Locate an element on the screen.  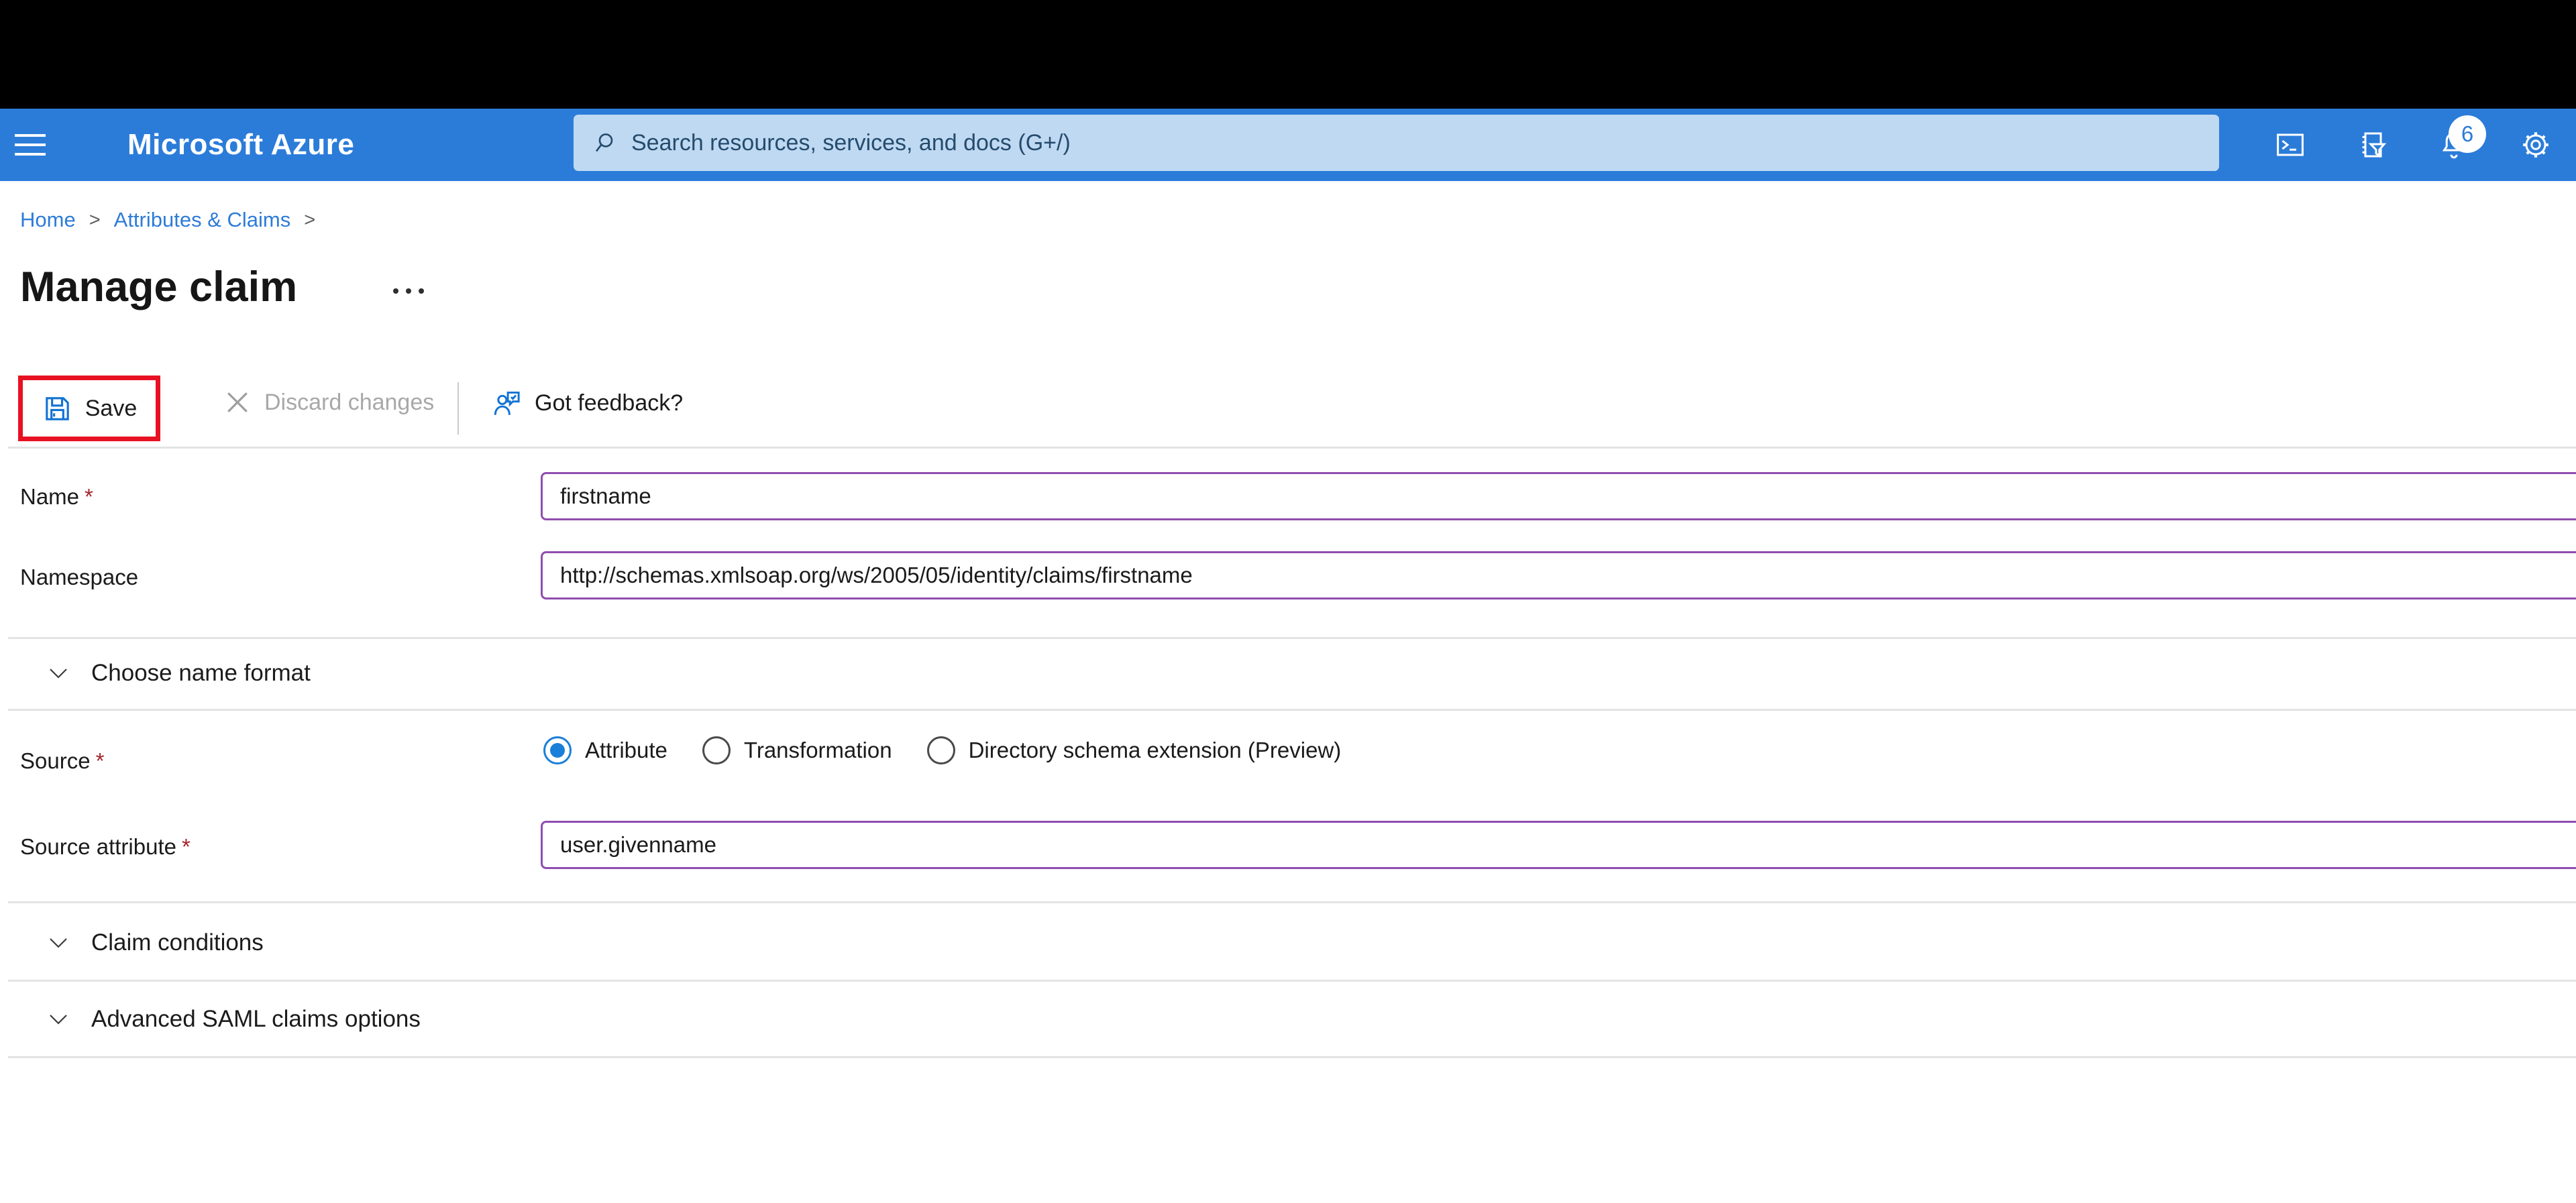
got-feedback-label: Got feedback? is located at coordinates (609, 403).